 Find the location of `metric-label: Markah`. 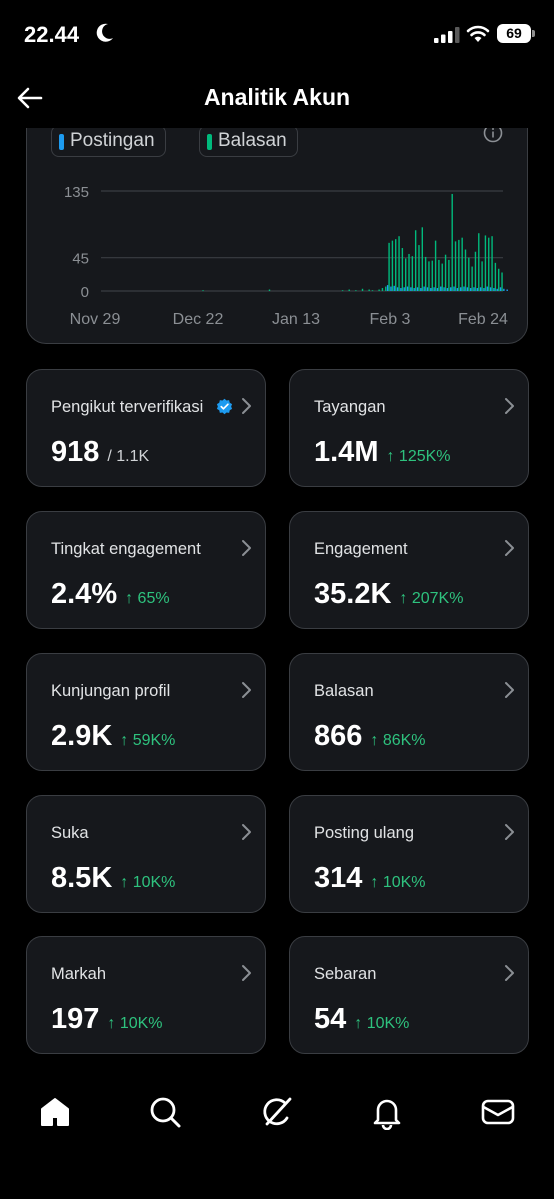

metric-label: Markah is located at coordinates (79, 974).